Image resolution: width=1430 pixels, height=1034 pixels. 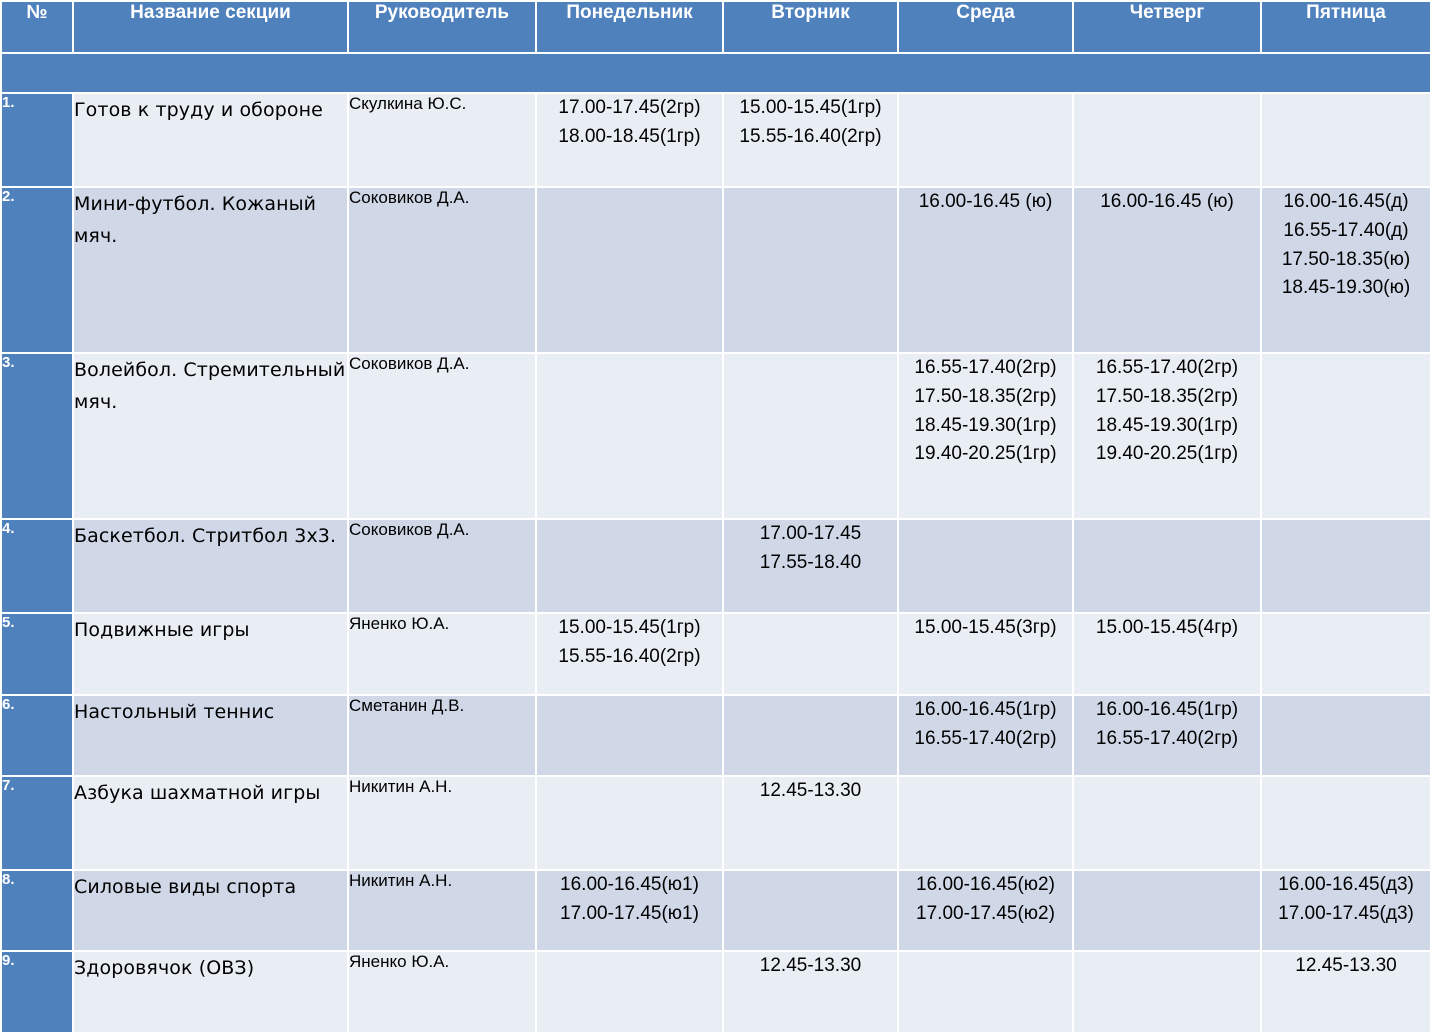 What do you see at coordinates (442, 140) in the screenshot?
I see `section-leader: Скулкина Ю.С.` at bounding box center [442, 140].